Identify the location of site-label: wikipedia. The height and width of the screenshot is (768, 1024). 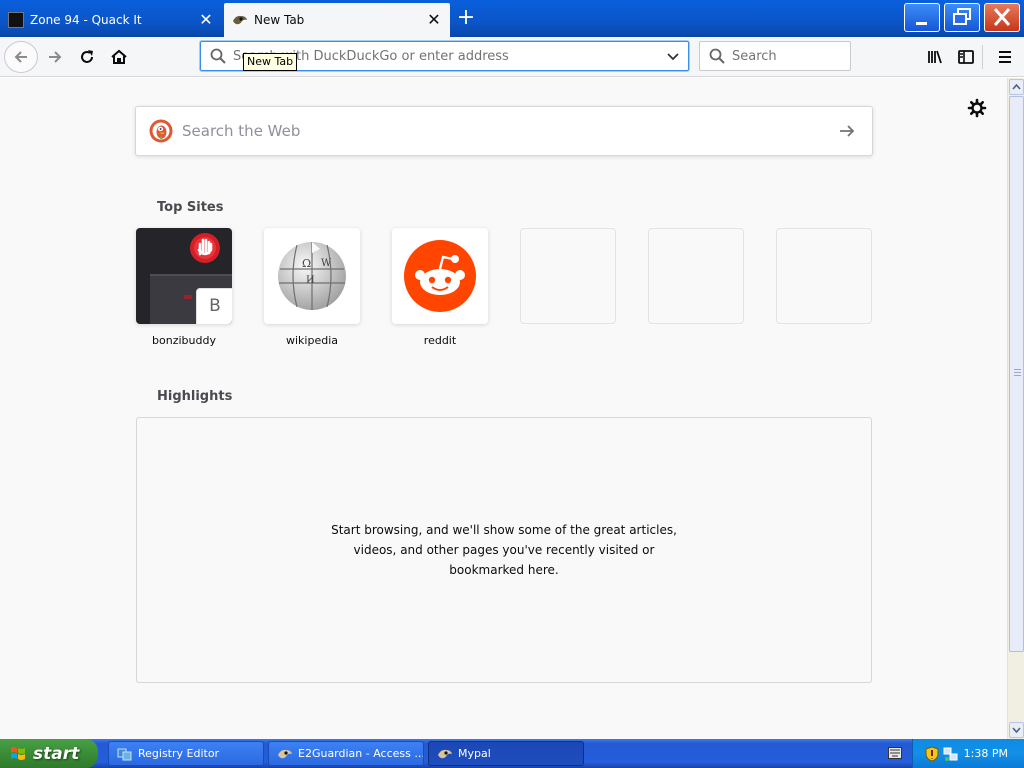
(311, 340).